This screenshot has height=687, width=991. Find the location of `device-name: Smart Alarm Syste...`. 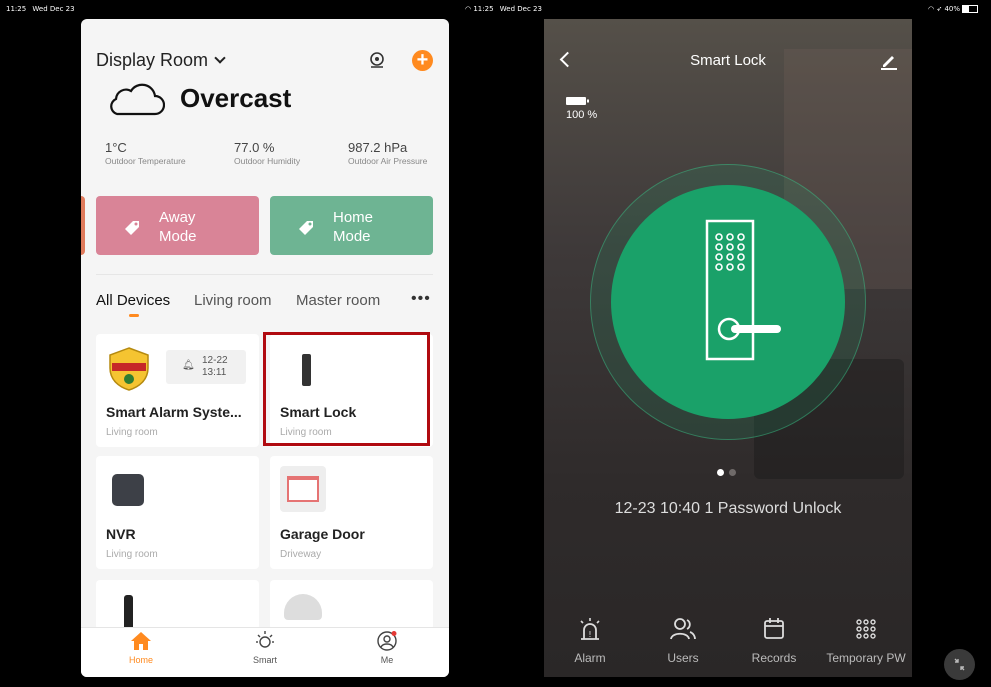

device-name: Smart Alarm Syste... is located at coordinates (174, 412).